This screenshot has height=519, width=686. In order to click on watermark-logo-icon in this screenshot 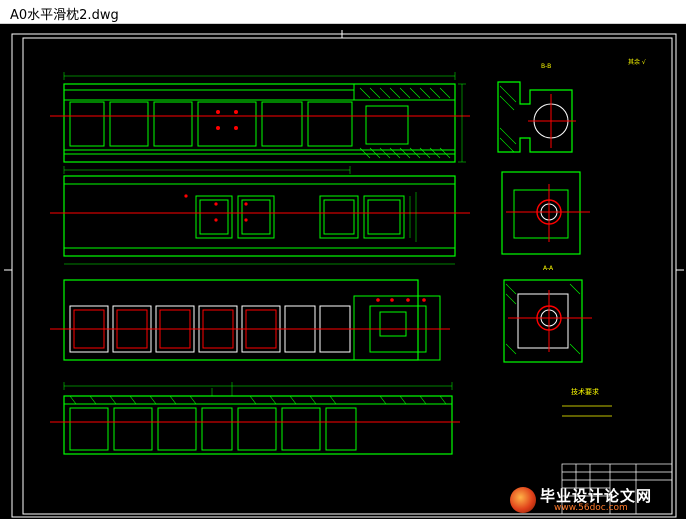, I will do `click(523, 500)`.